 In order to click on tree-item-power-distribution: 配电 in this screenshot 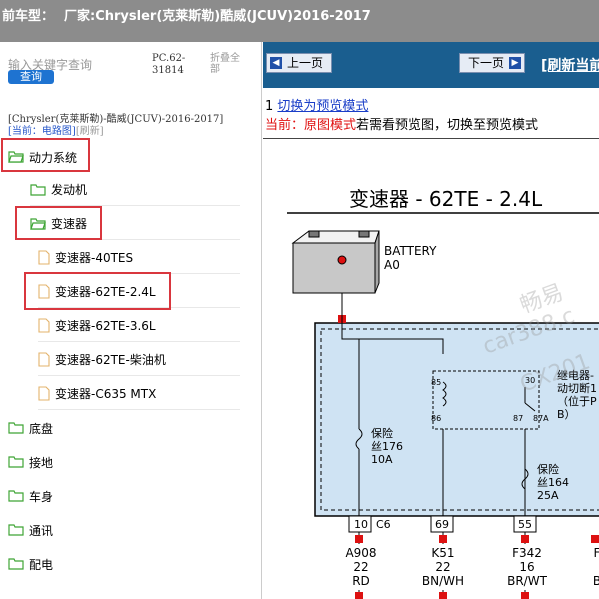, I will do `click(30, 564)`.